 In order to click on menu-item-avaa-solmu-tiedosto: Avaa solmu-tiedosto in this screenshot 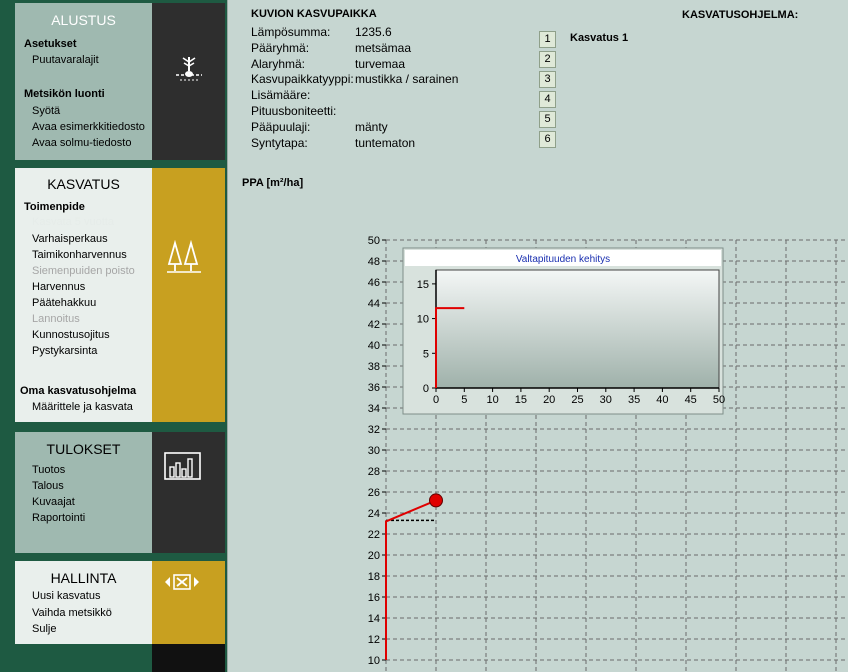, I will do `click(81, 143)`.